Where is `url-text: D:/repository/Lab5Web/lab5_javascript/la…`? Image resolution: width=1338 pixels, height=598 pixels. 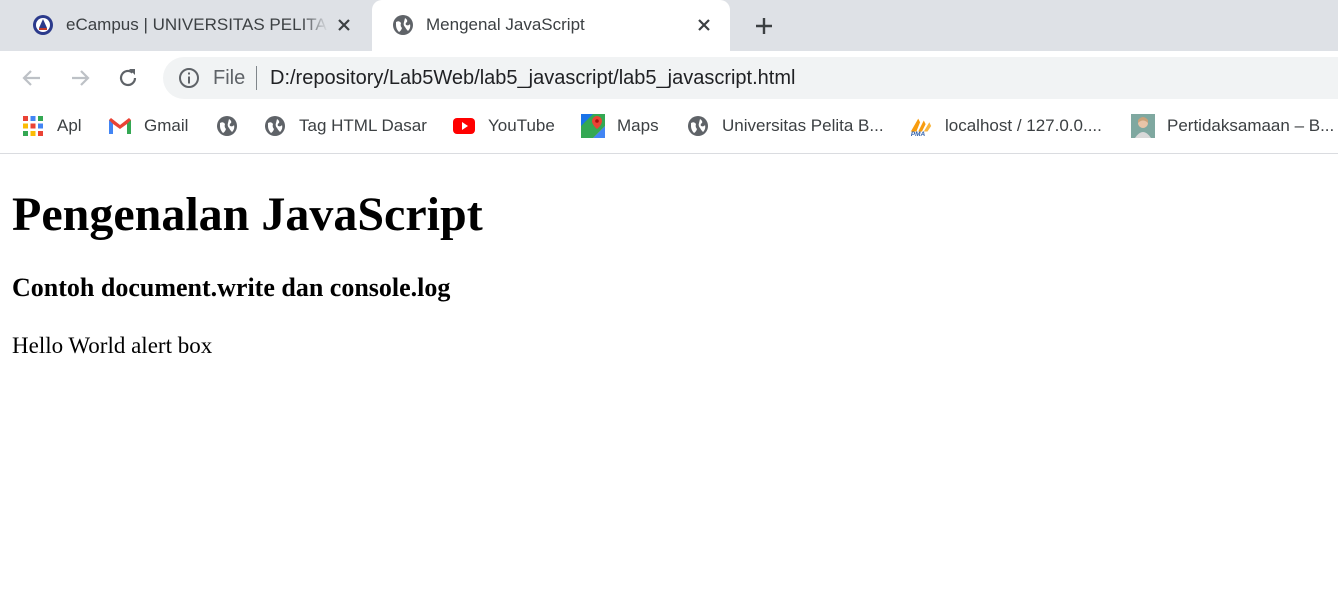
url-text: D:/repository/Lab5Web/lab5_javascript/la… is located at coordinates (532, 78).